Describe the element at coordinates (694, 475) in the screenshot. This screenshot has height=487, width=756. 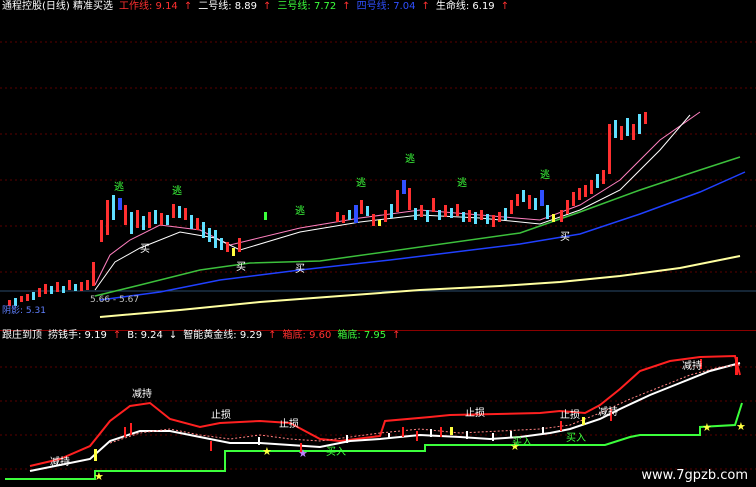
I see `watermark: www.7gpzb.com` at that location.